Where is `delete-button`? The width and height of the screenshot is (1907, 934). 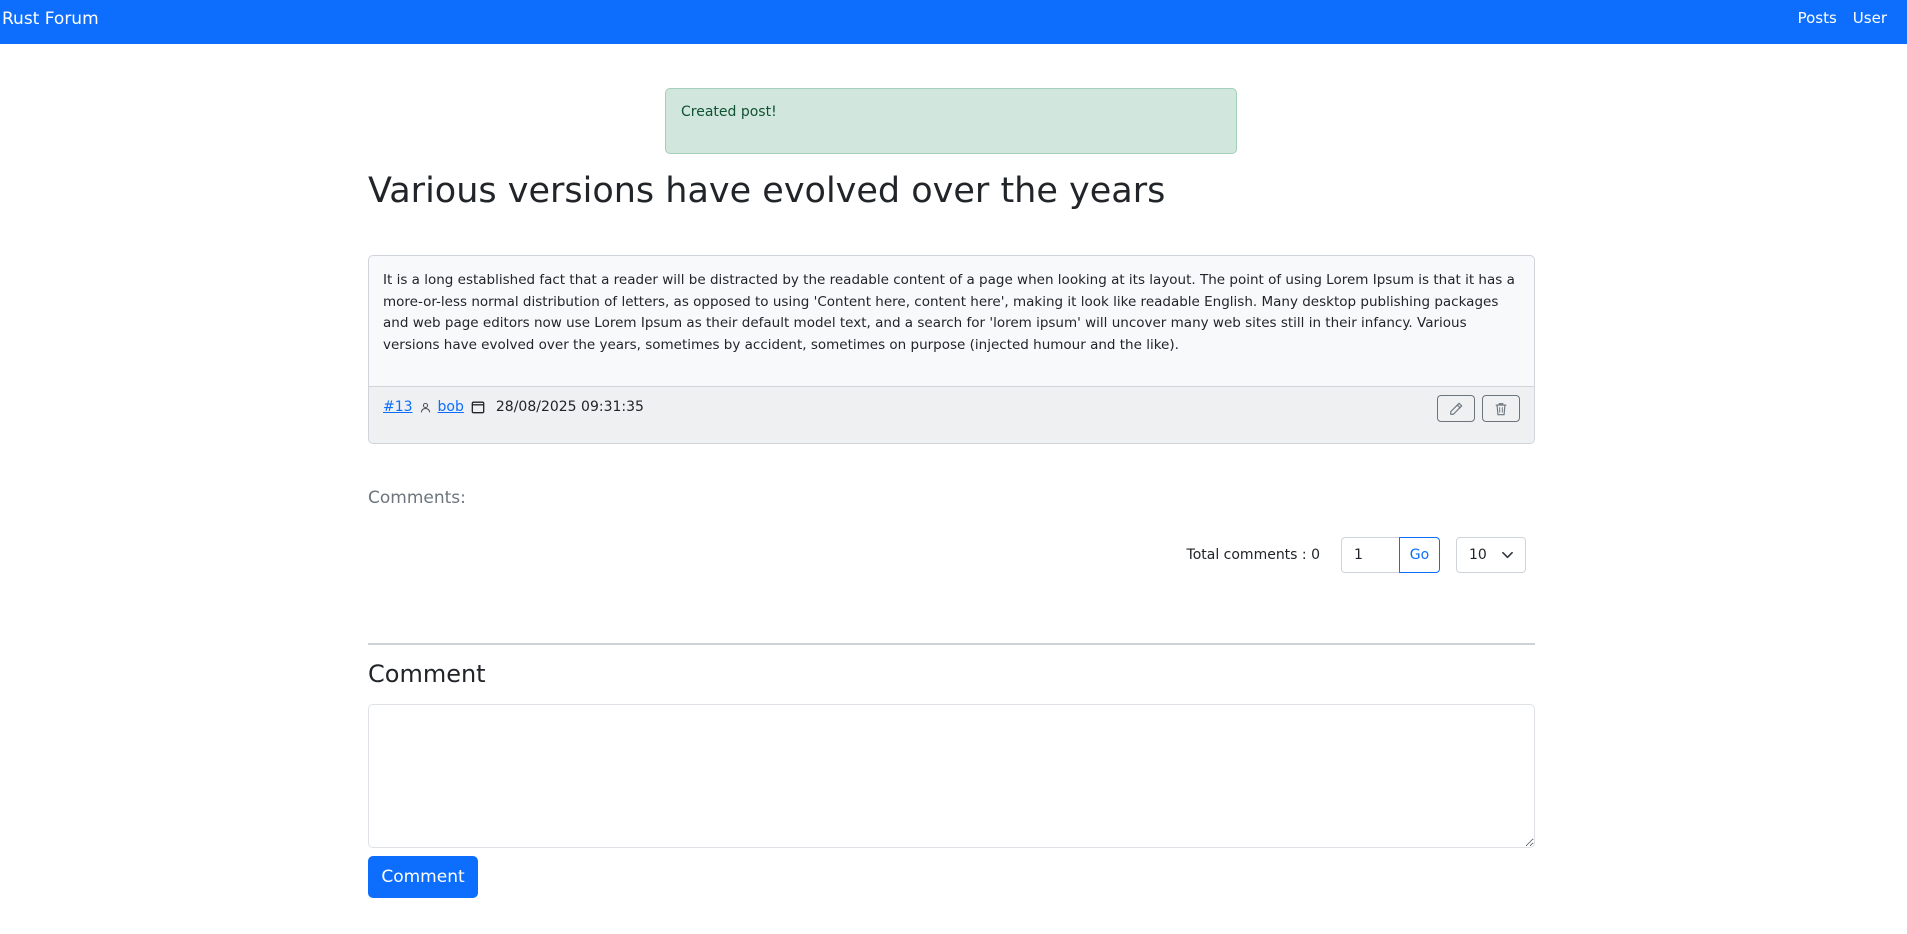
delete-button is located at coordinates (1501, 408).